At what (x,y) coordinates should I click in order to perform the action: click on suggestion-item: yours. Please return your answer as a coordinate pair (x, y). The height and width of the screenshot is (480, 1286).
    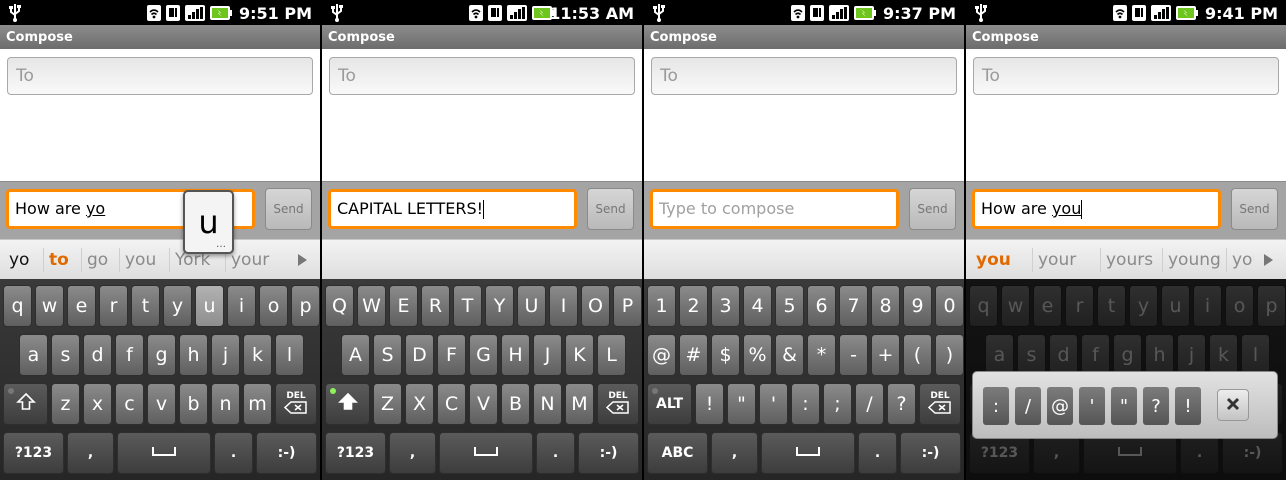
    Looking at the image, I should click on (1129, 260).